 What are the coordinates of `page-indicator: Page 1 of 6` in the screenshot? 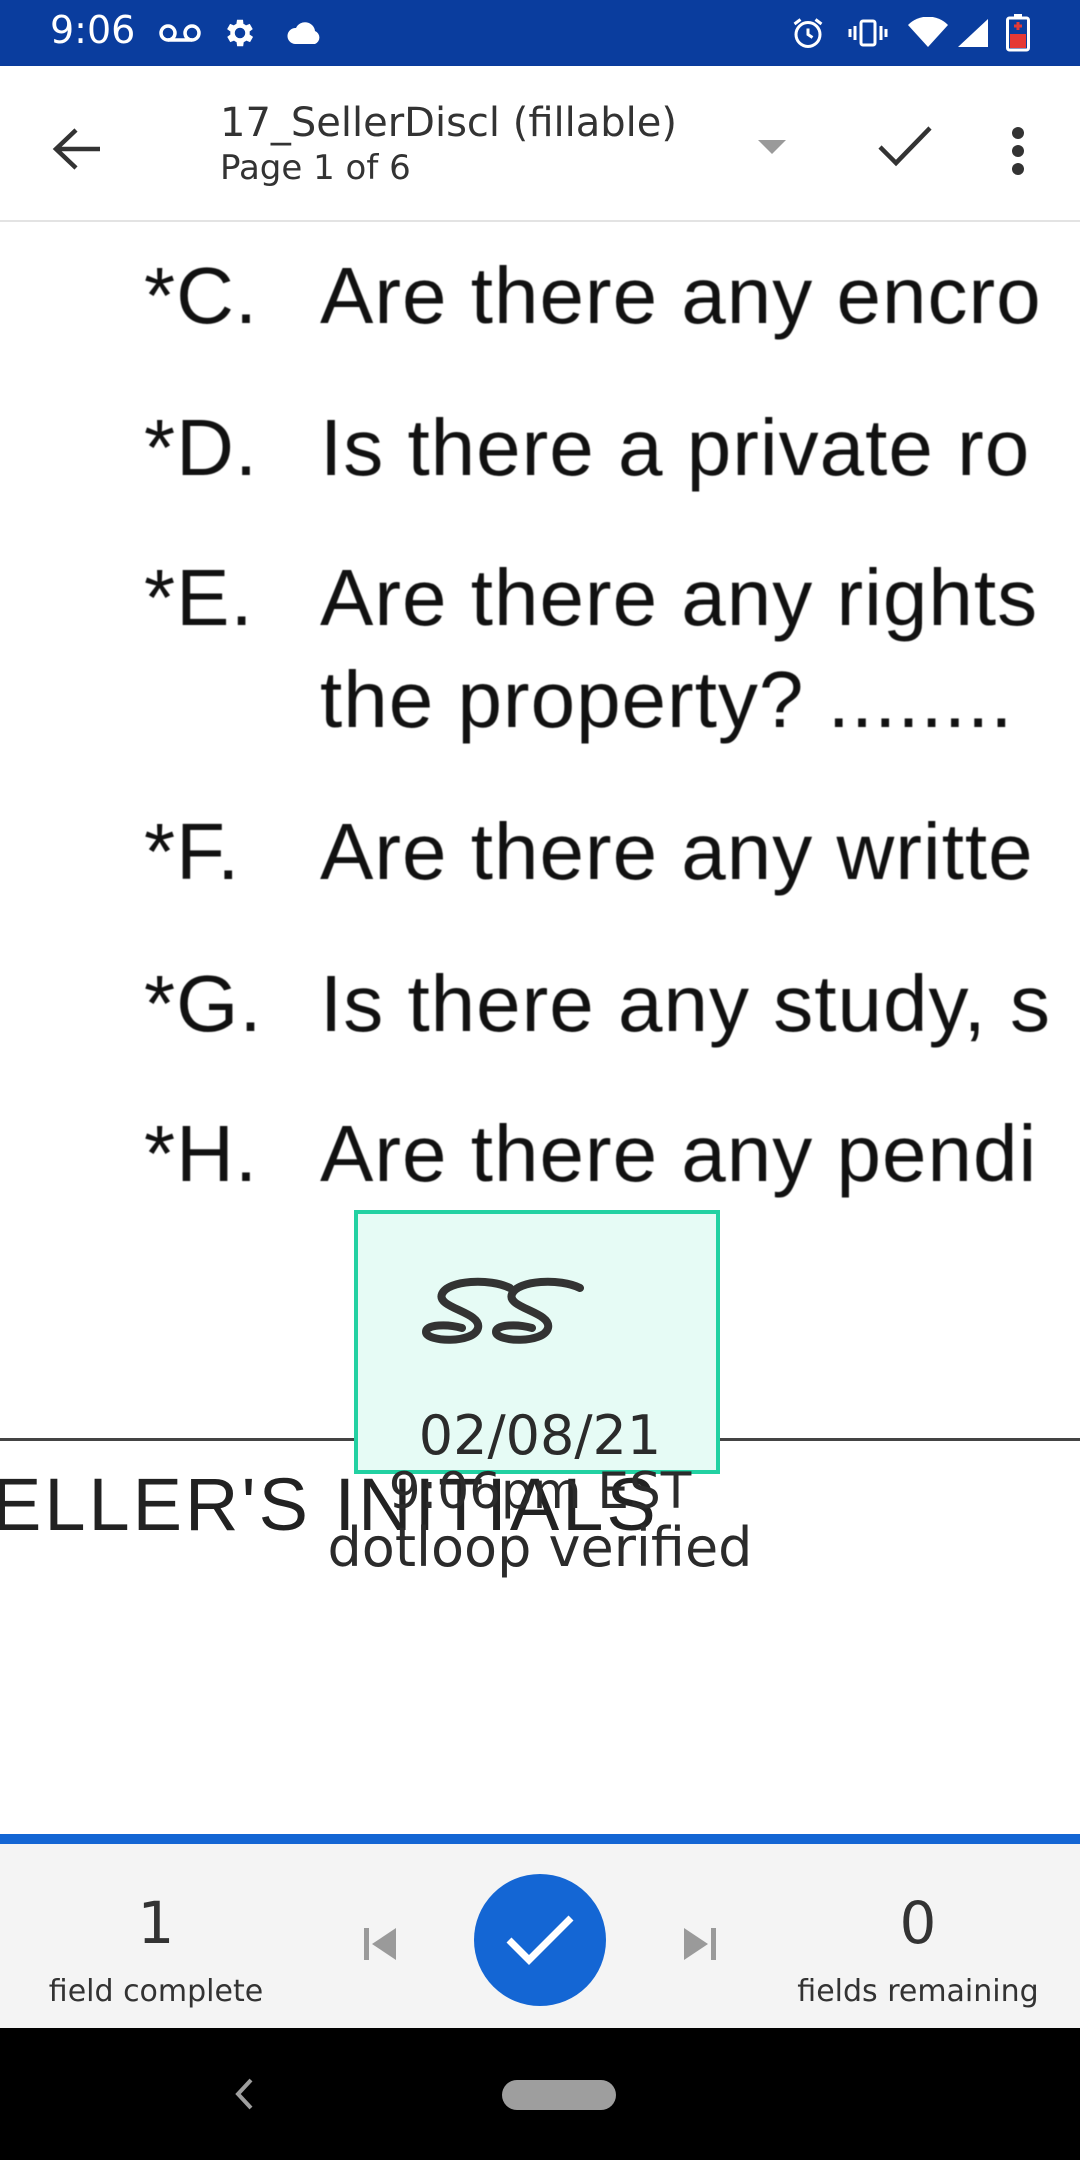 It's located at (315, 168).